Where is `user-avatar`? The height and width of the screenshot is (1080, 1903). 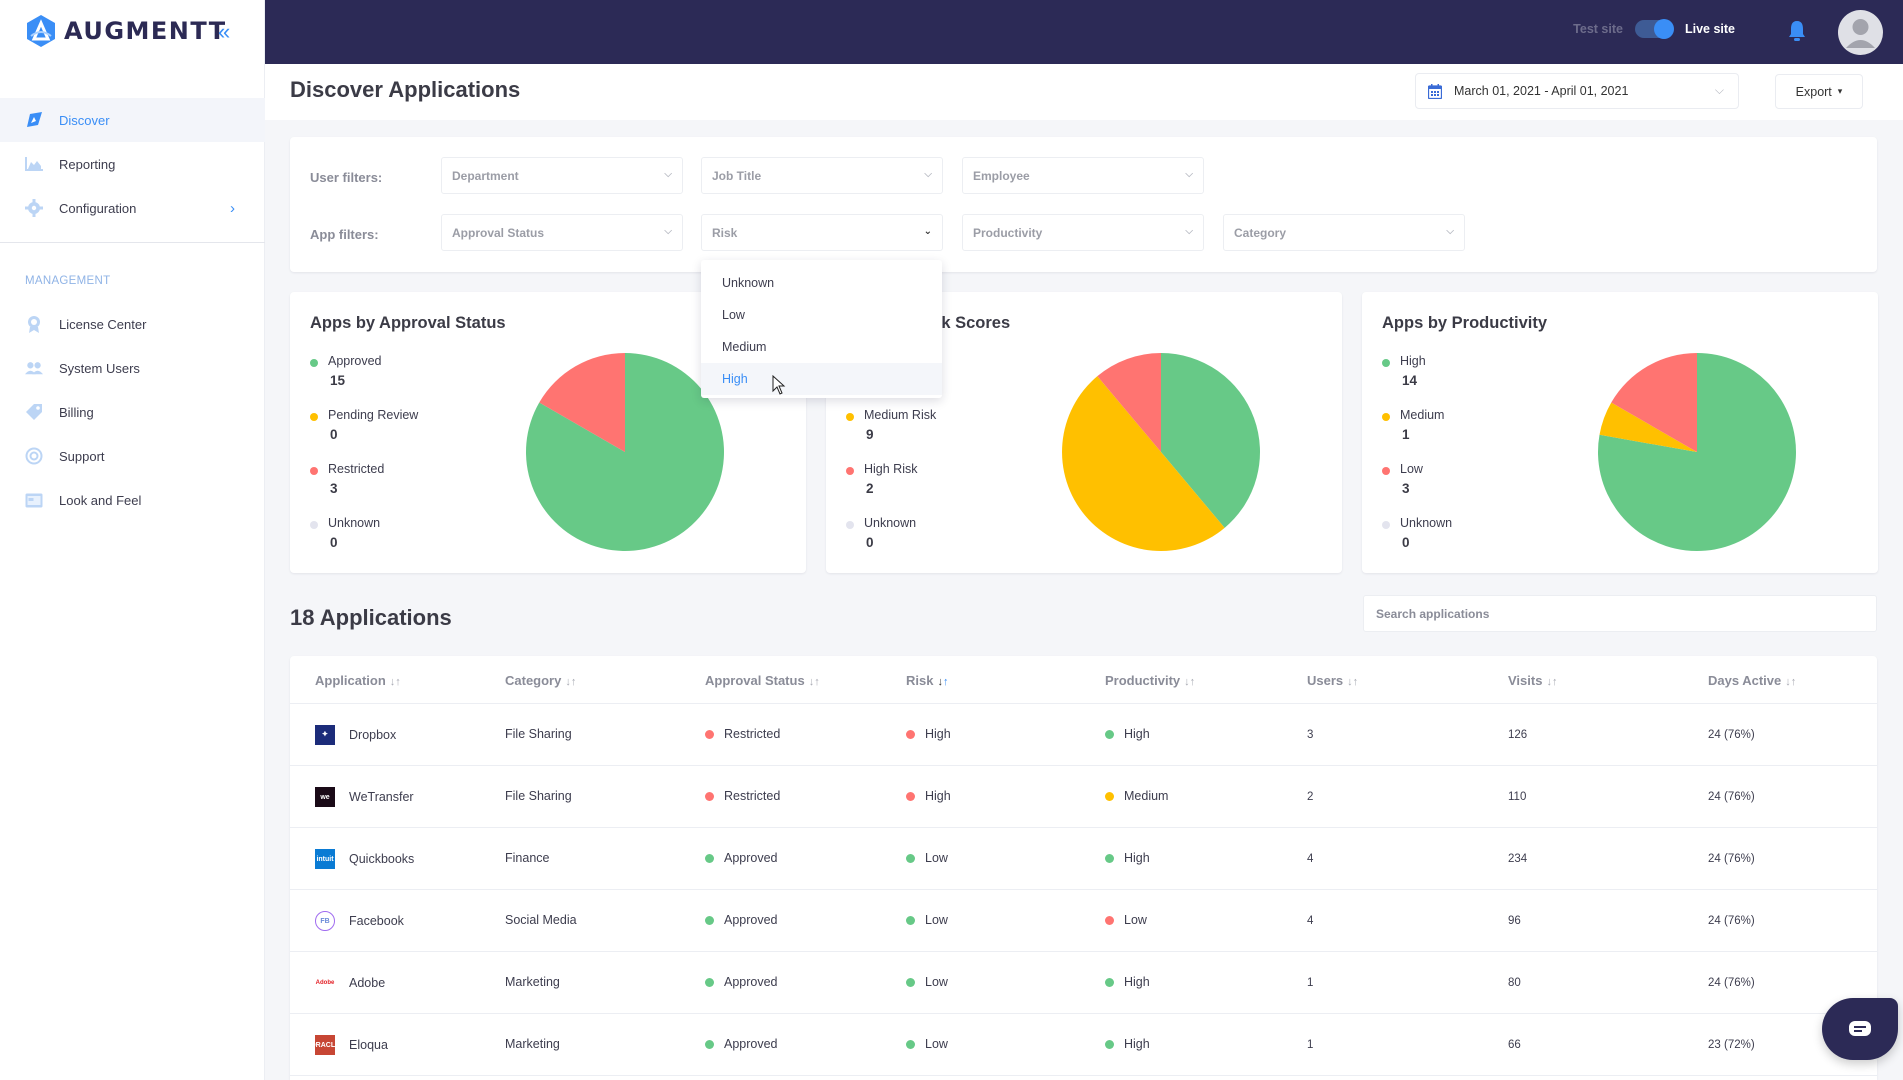
user-avatar is located at coordinates (1860, 32).